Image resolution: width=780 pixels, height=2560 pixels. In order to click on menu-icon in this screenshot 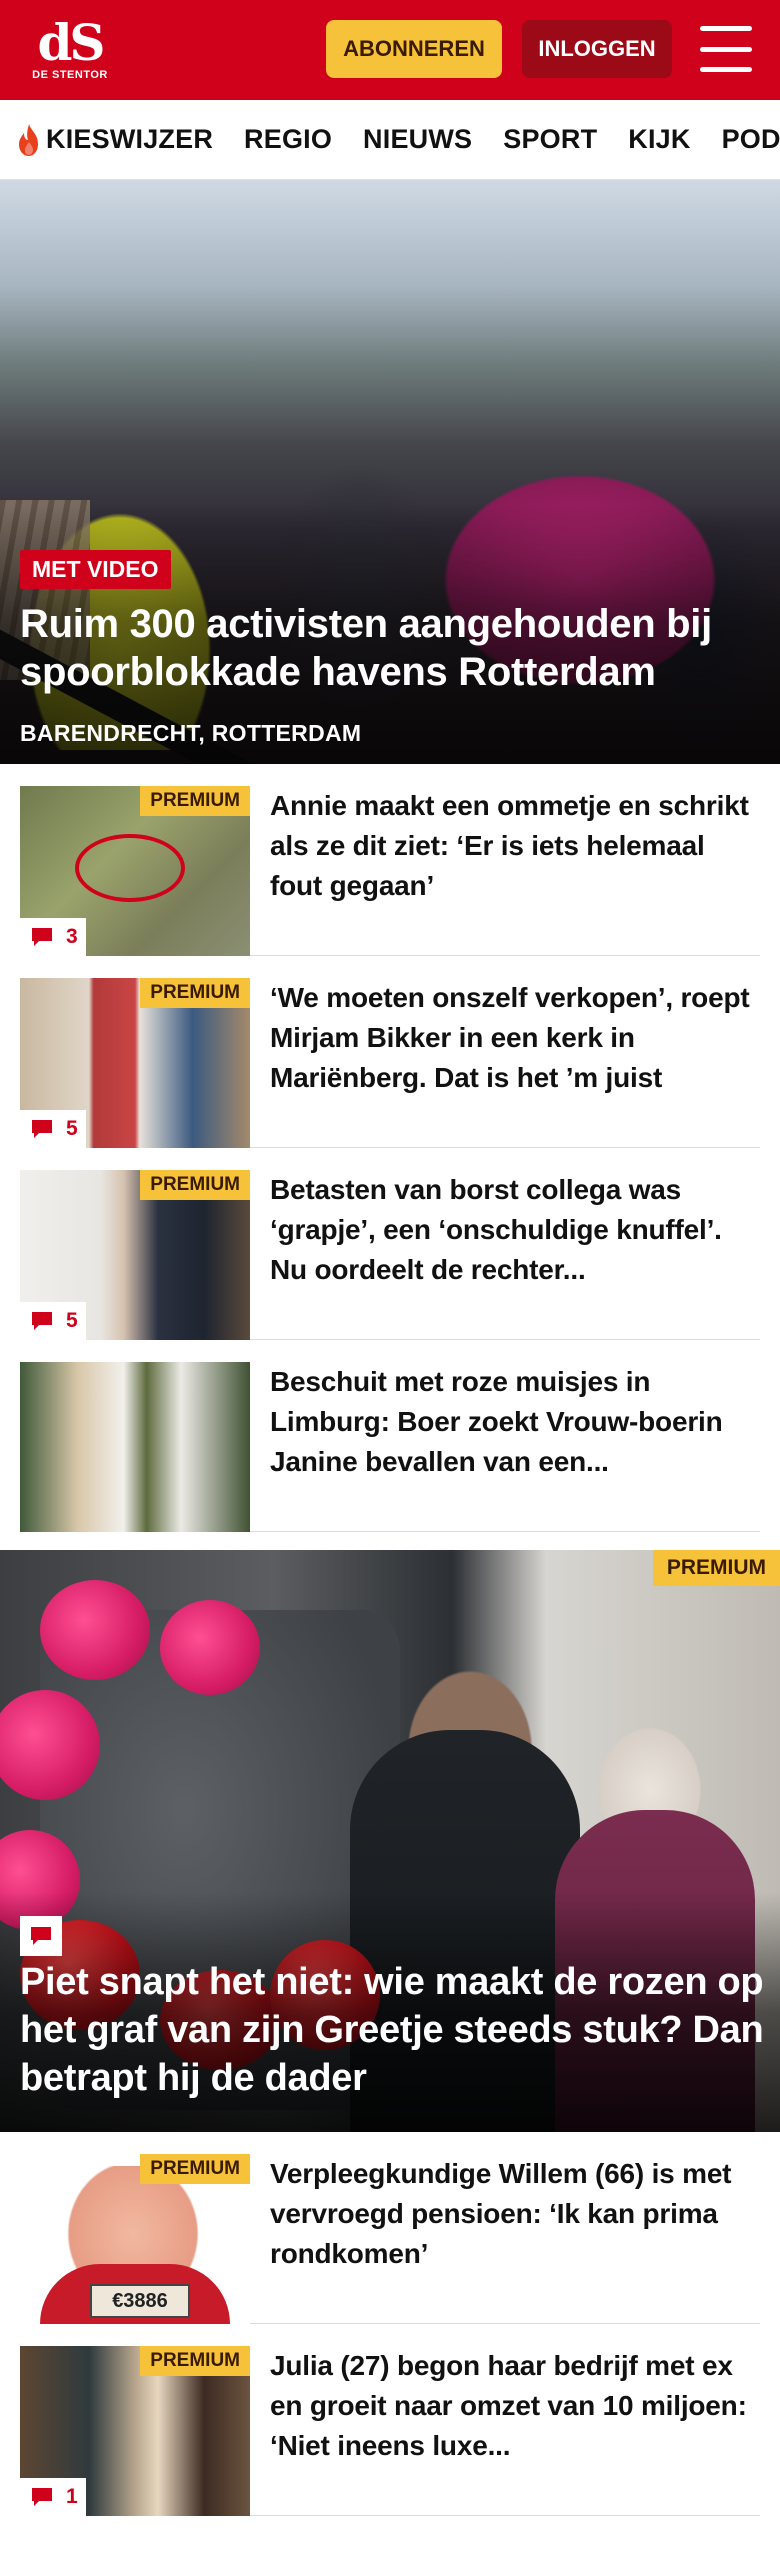, I will do `click(726, 49)`.